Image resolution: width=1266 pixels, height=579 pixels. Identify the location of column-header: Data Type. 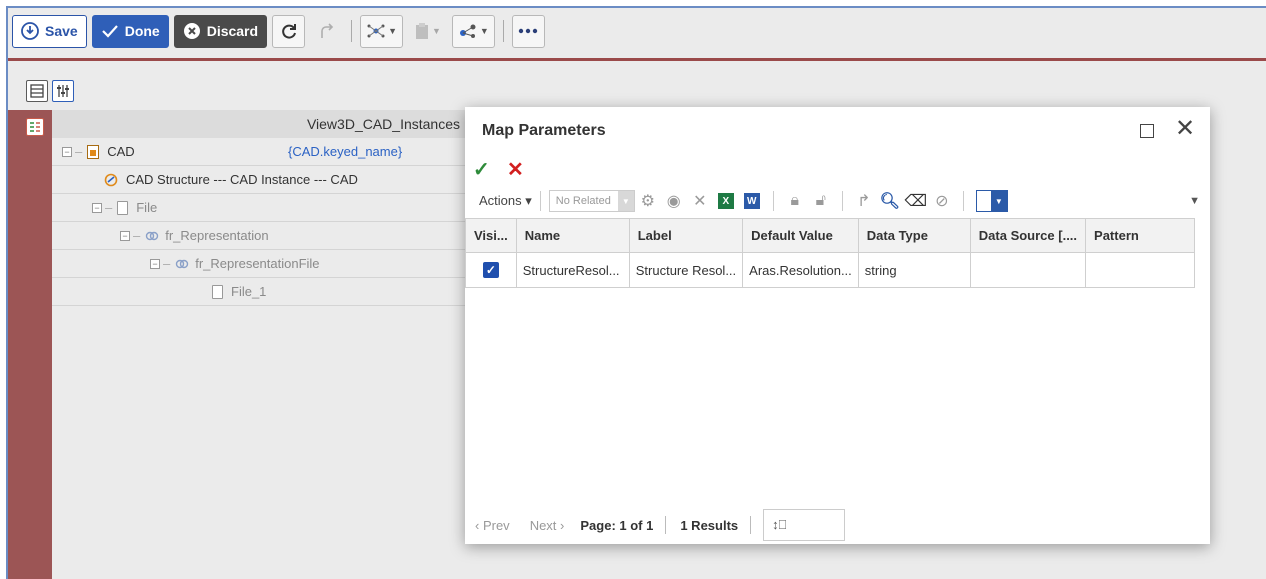
(914, 235).